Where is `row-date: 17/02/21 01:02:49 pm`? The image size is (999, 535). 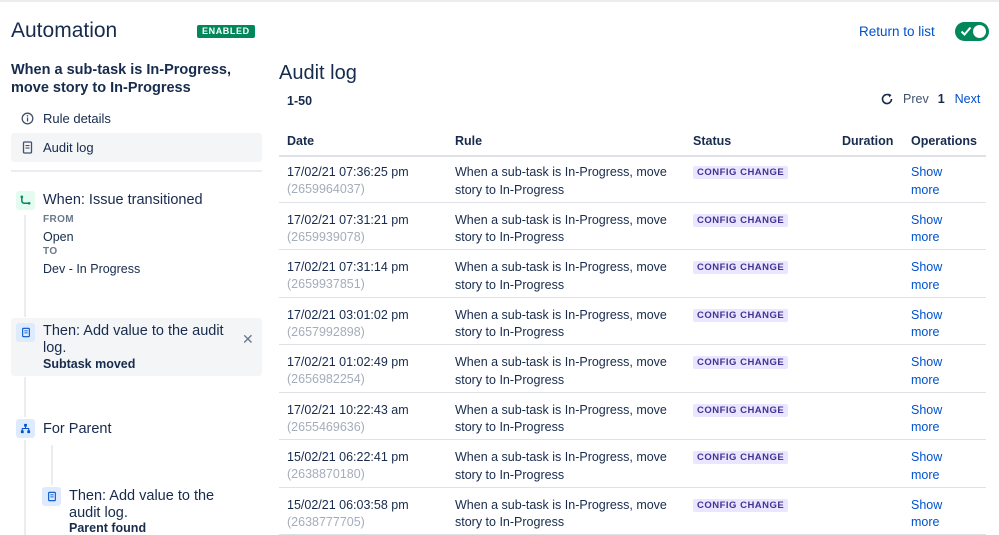
row-date: 17/02/21 01:02:49 pm is located at coordinates (348, 362).